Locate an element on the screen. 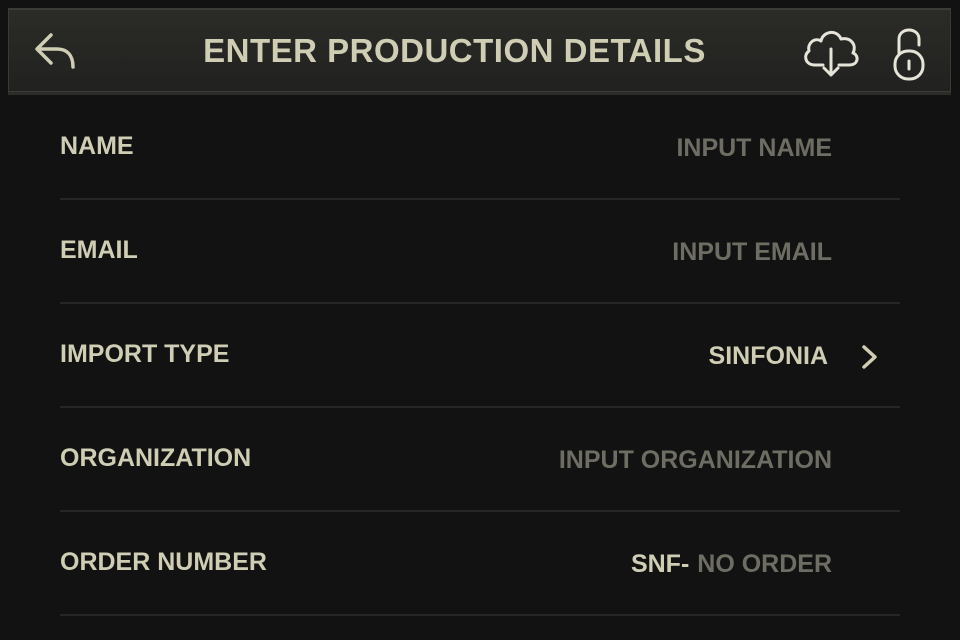  import-type-label: IMPORT TYPE is located at coordinates (145, 354).